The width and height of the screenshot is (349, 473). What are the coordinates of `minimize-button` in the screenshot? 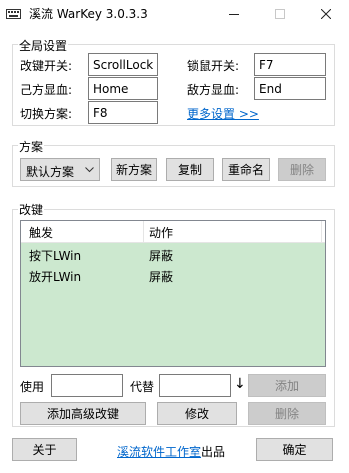 It's located at (234, 13).